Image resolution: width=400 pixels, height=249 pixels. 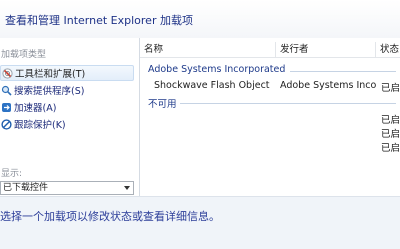 What do you see at coordinates (99, 20) in the screenshot?
I see `window-title: 查看和管理 Internet Explorer 加载项` at bounding box center [99, 20].